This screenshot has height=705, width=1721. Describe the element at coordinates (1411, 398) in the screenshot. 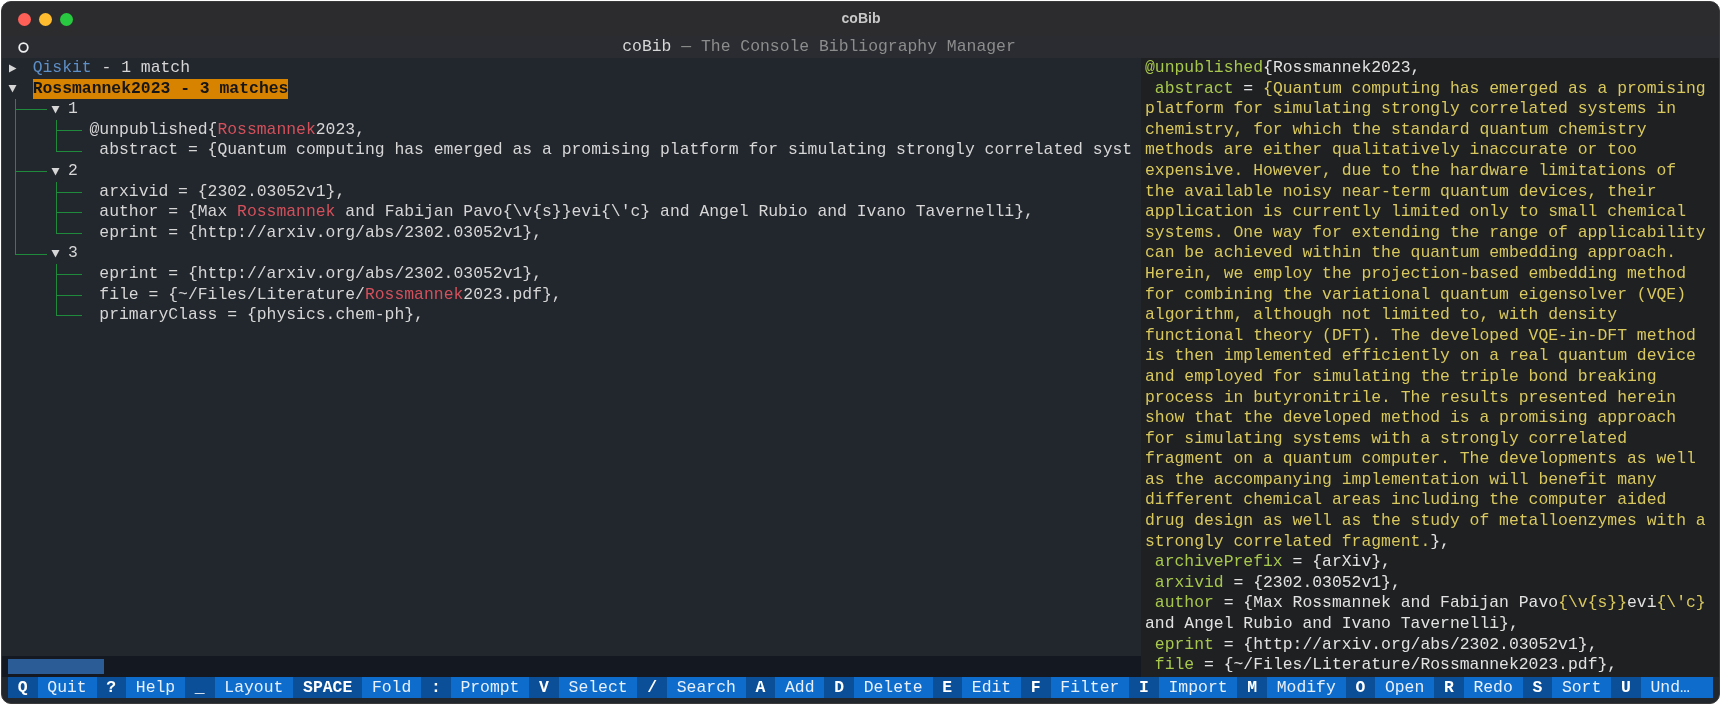

I see `preview-line: process in butyronitrile. The results presented herein` at that location.